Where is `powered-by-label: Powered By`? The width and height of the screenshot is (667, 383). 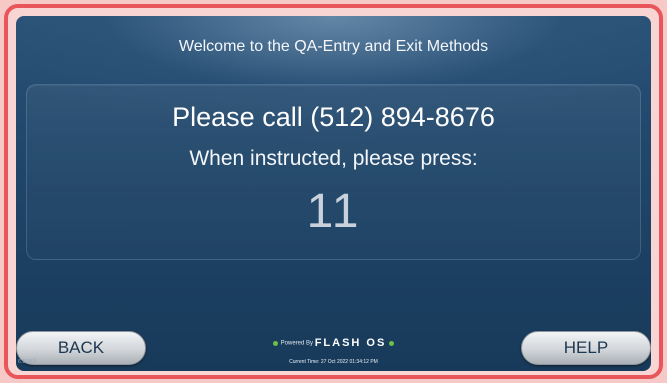 powered-by-label: Powered By is located at coordinates (297, 343).